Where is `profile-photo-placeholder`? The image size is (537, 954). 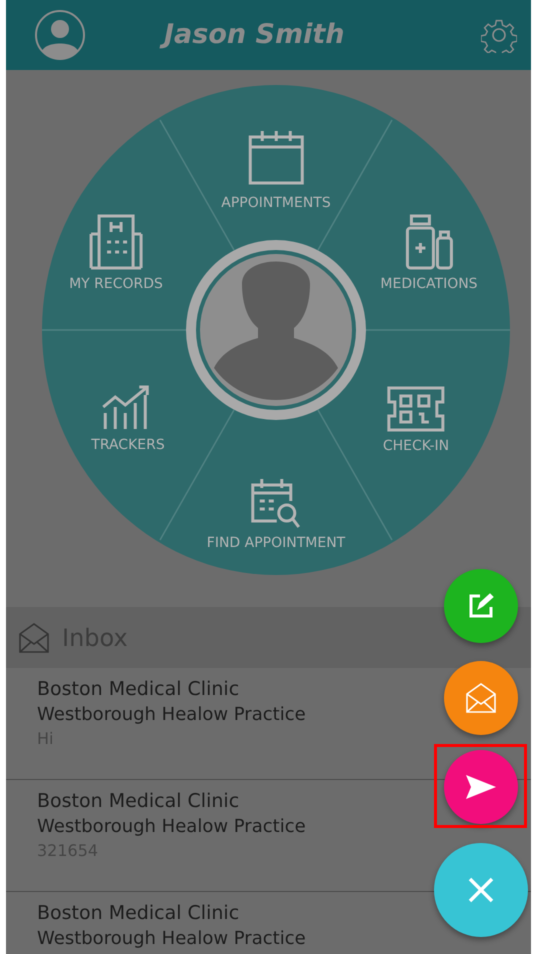
profile-photo-placeholder is located at coordinates (276, 330).